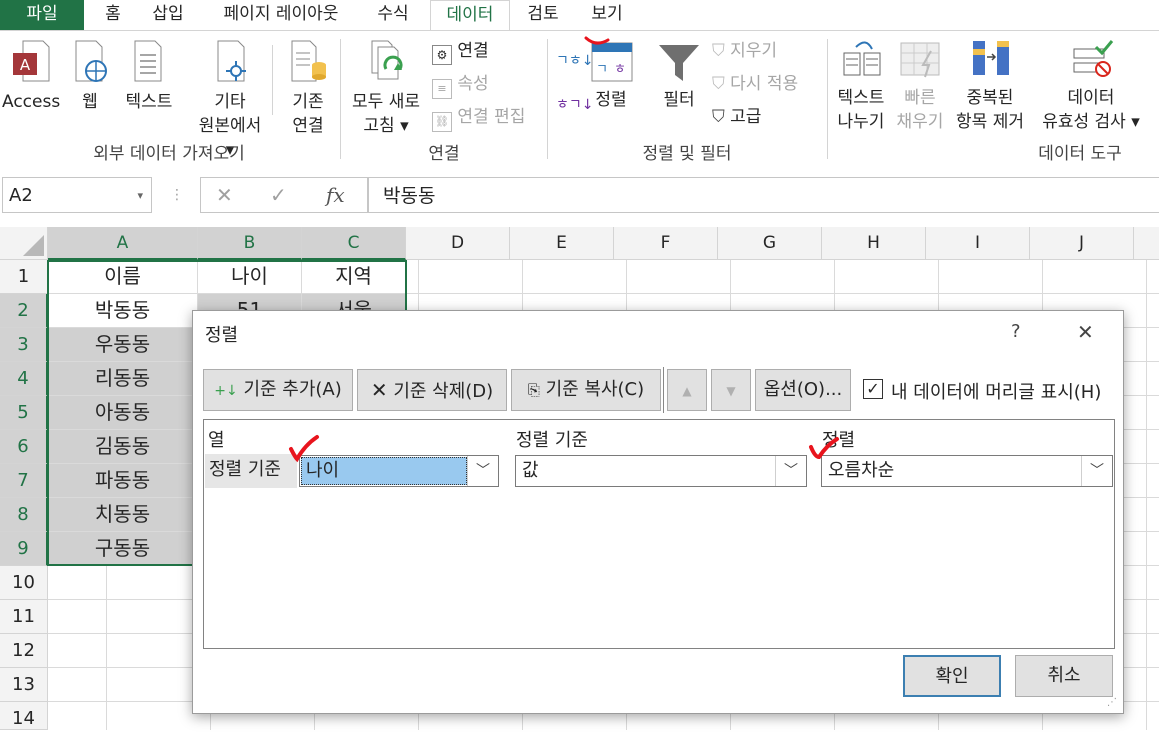 This screenshot has width=1159, height=736. Describe the element at coordinates (586, 390) in the screenshot. I see `copy-level-button: ⎘ 기준 복사(C)` at that location.